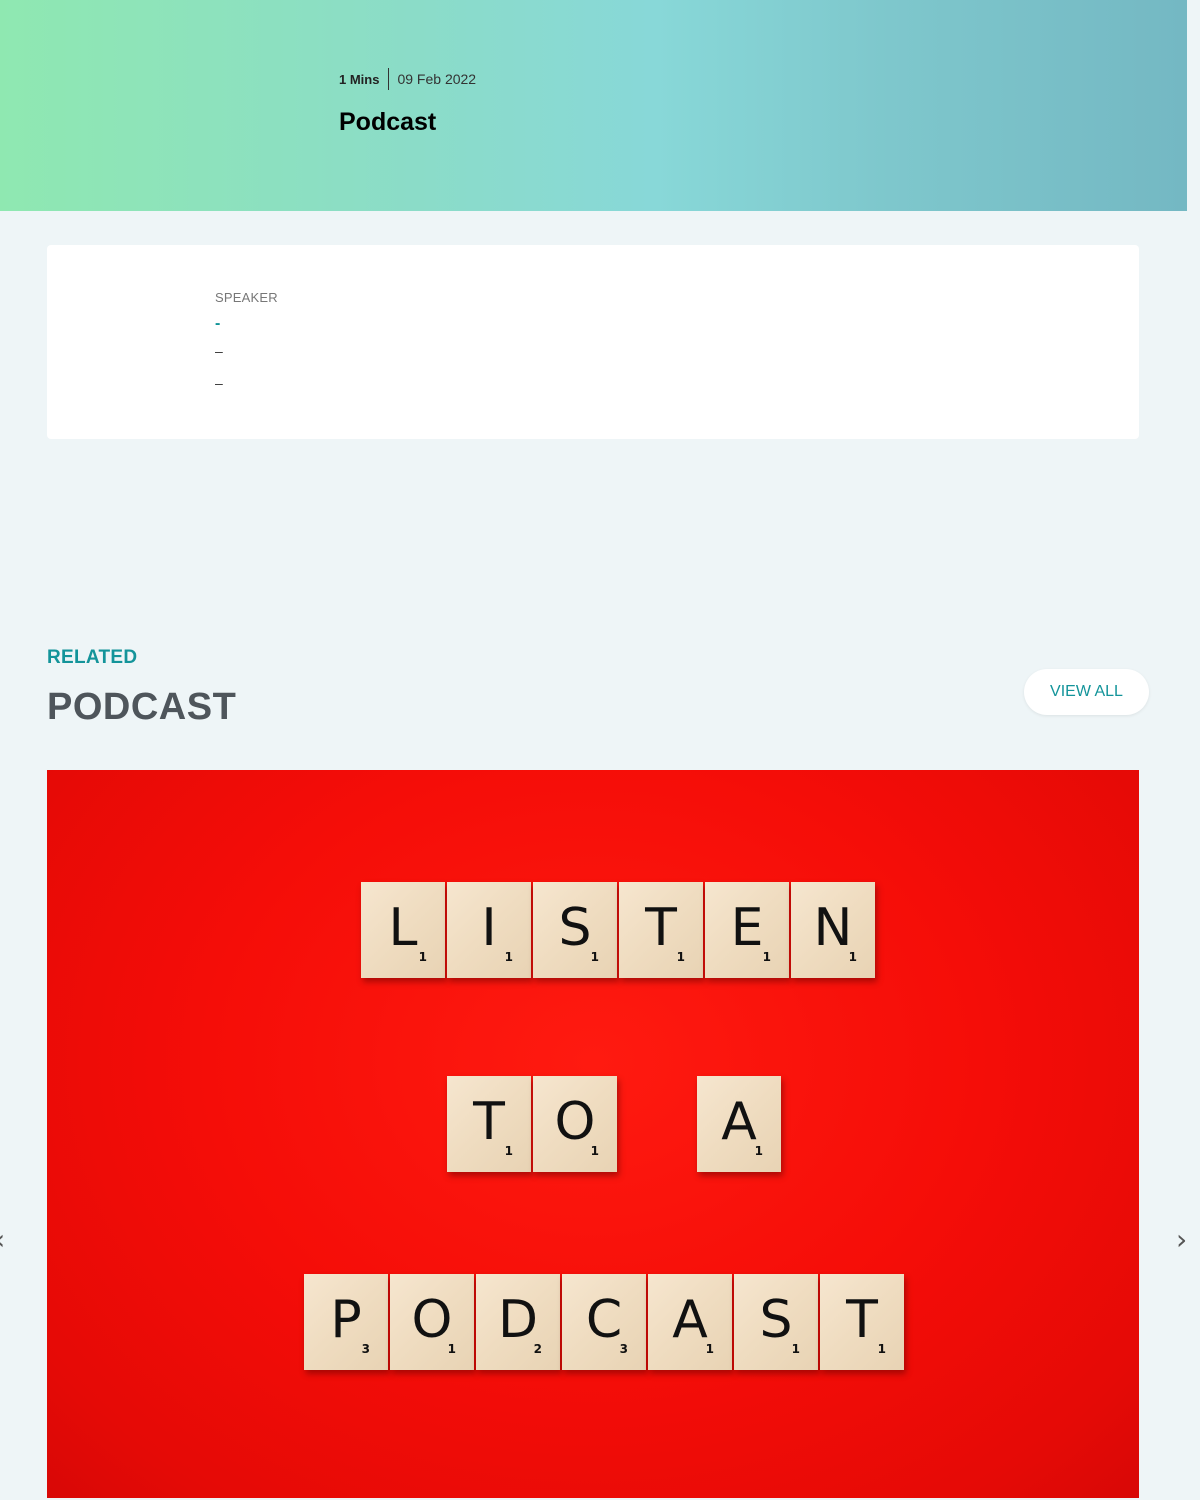 This screenshot has width=1200, height=1500. Describe the element at coordinates (593, 105) in the screenshot. I see `hero-banner: 1 Mins 09 Feb 2022 Podcast` at that location.